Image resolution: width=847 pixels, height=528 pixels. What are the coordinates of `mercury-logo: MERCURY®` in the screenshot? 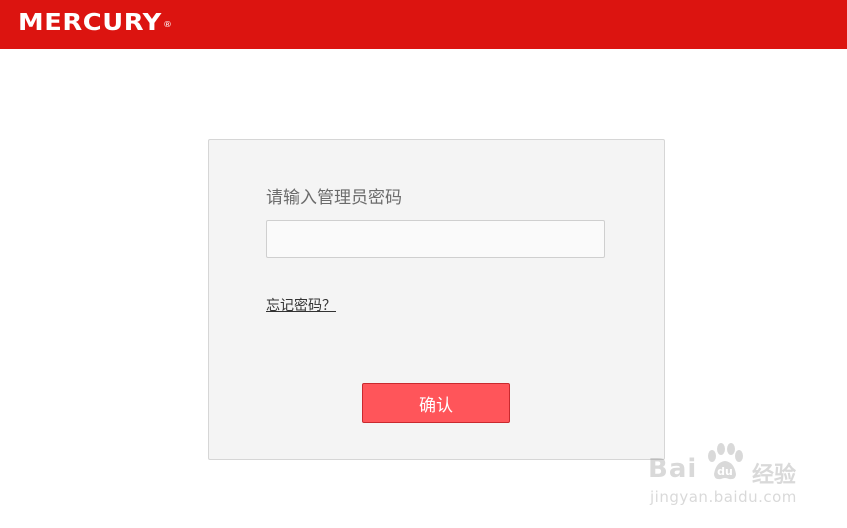 It's located at (95, 23).